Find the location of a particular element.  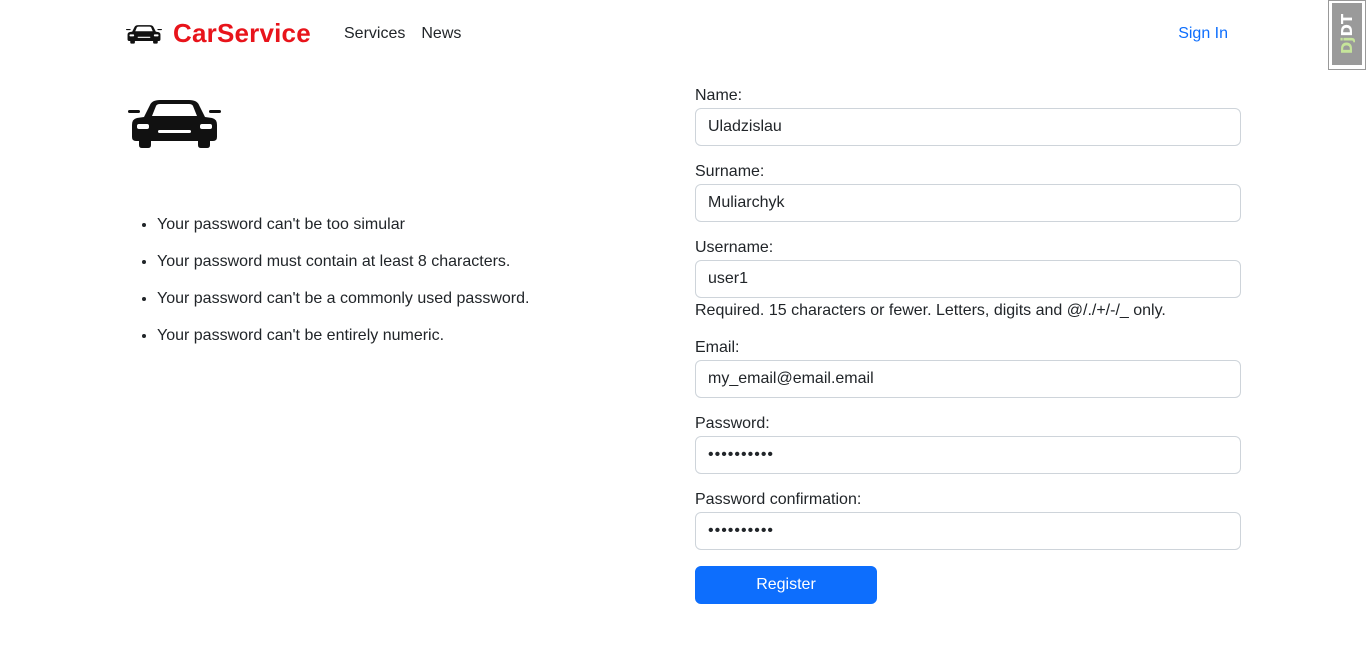

nav-link-services: Services is located at coordinates (374, 34).